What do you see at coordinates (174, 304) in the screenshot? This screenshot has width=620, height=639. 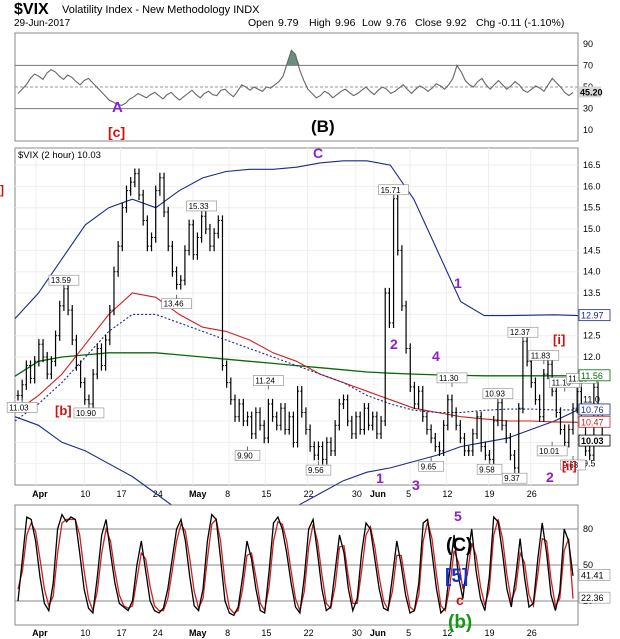 I see `price-label: 13.46` at bounding box center [174, 304].